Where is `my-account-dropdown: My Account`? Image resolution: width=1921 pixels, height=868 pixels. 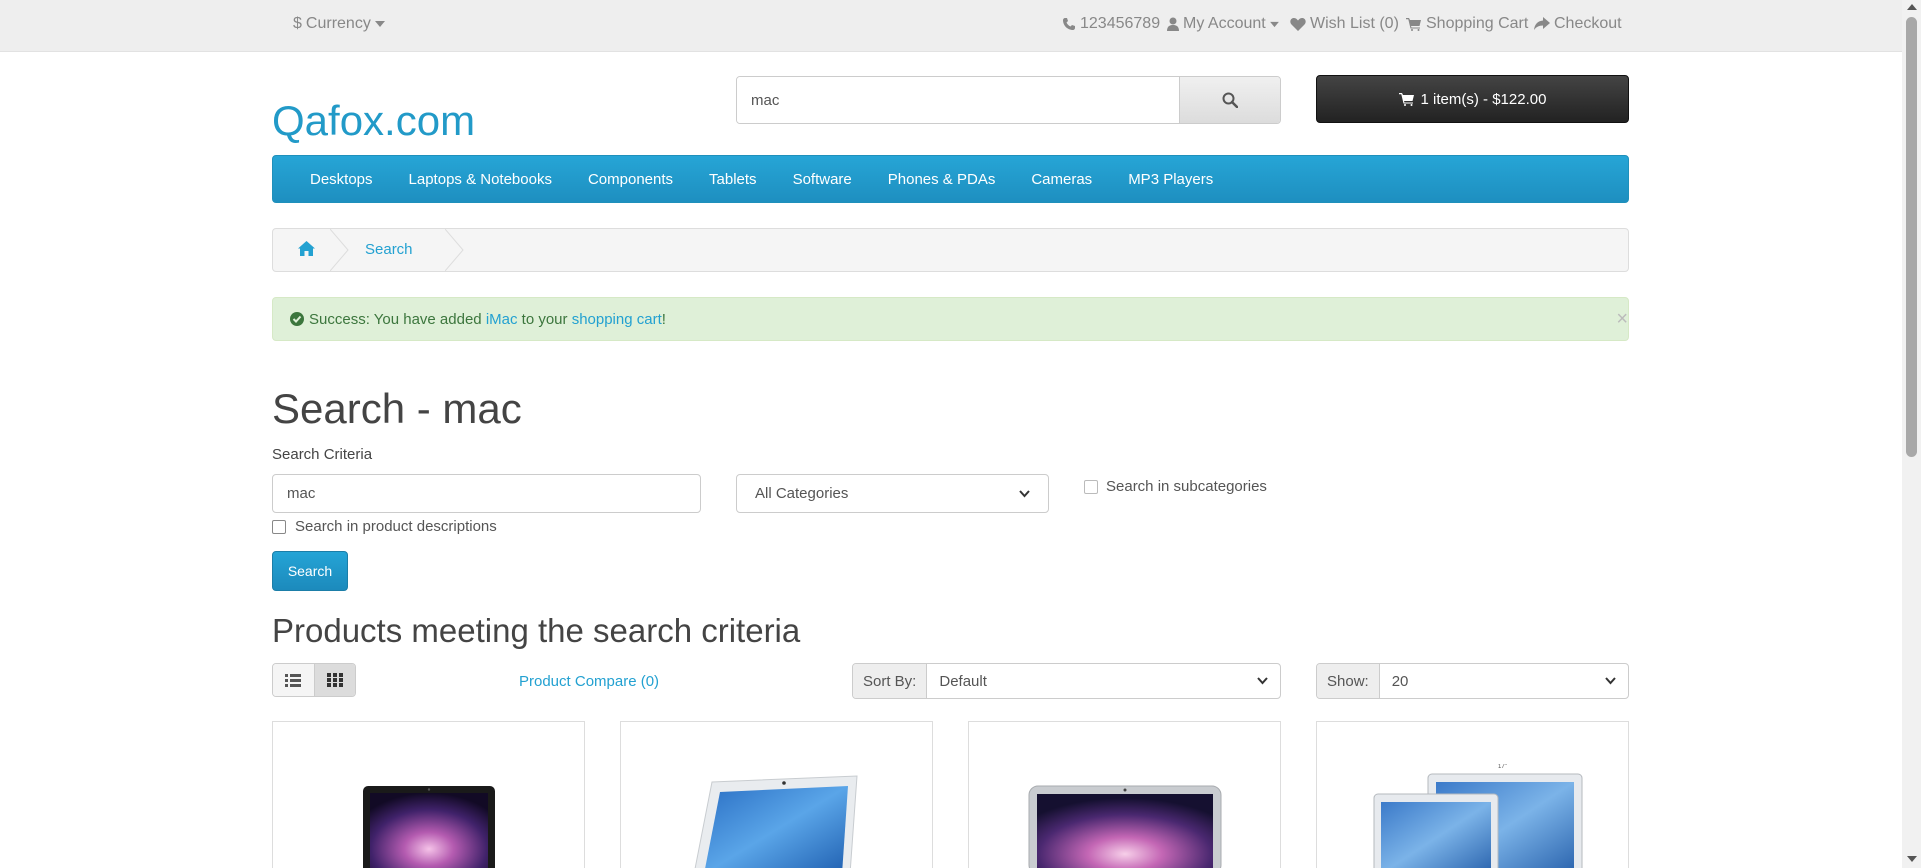
my-account-dropdown: My Account is located at coordinates (1223, 24).